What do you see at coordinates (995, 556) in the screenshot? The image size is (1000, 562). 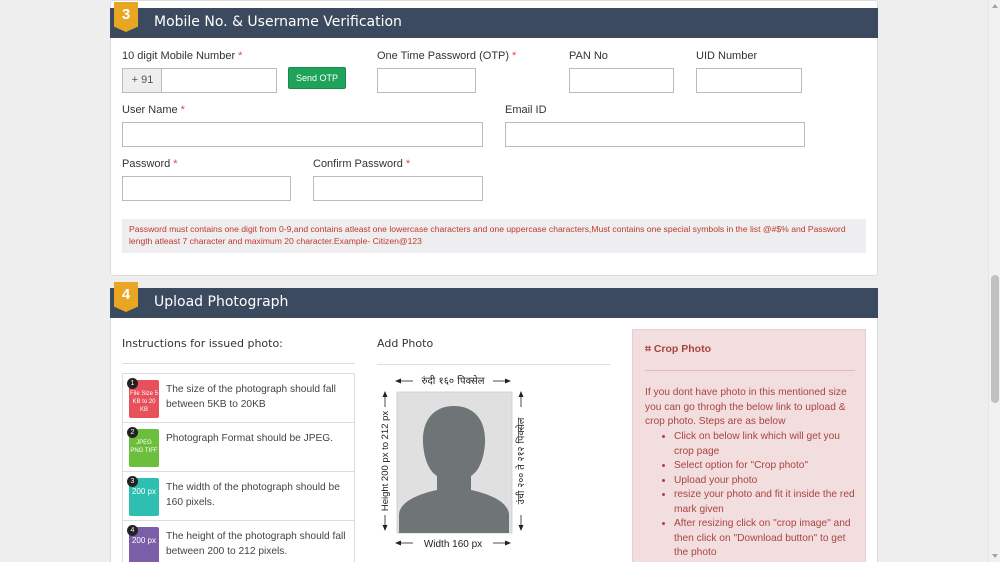 I see `scroll-down-icon` at bounding box center [995, 556].